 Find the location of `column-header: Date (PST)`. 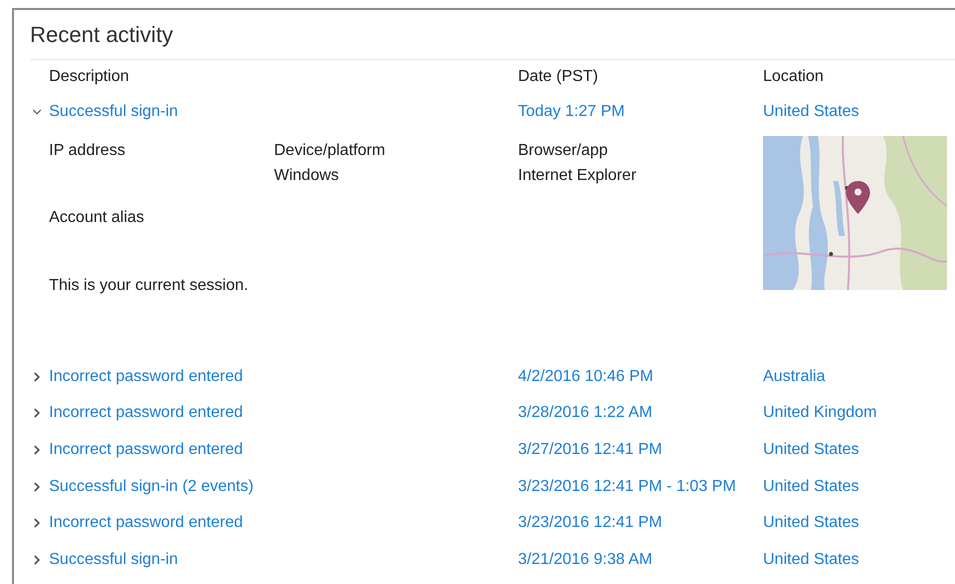

column-header: Date (PST) is located at coordinates (558, 76).